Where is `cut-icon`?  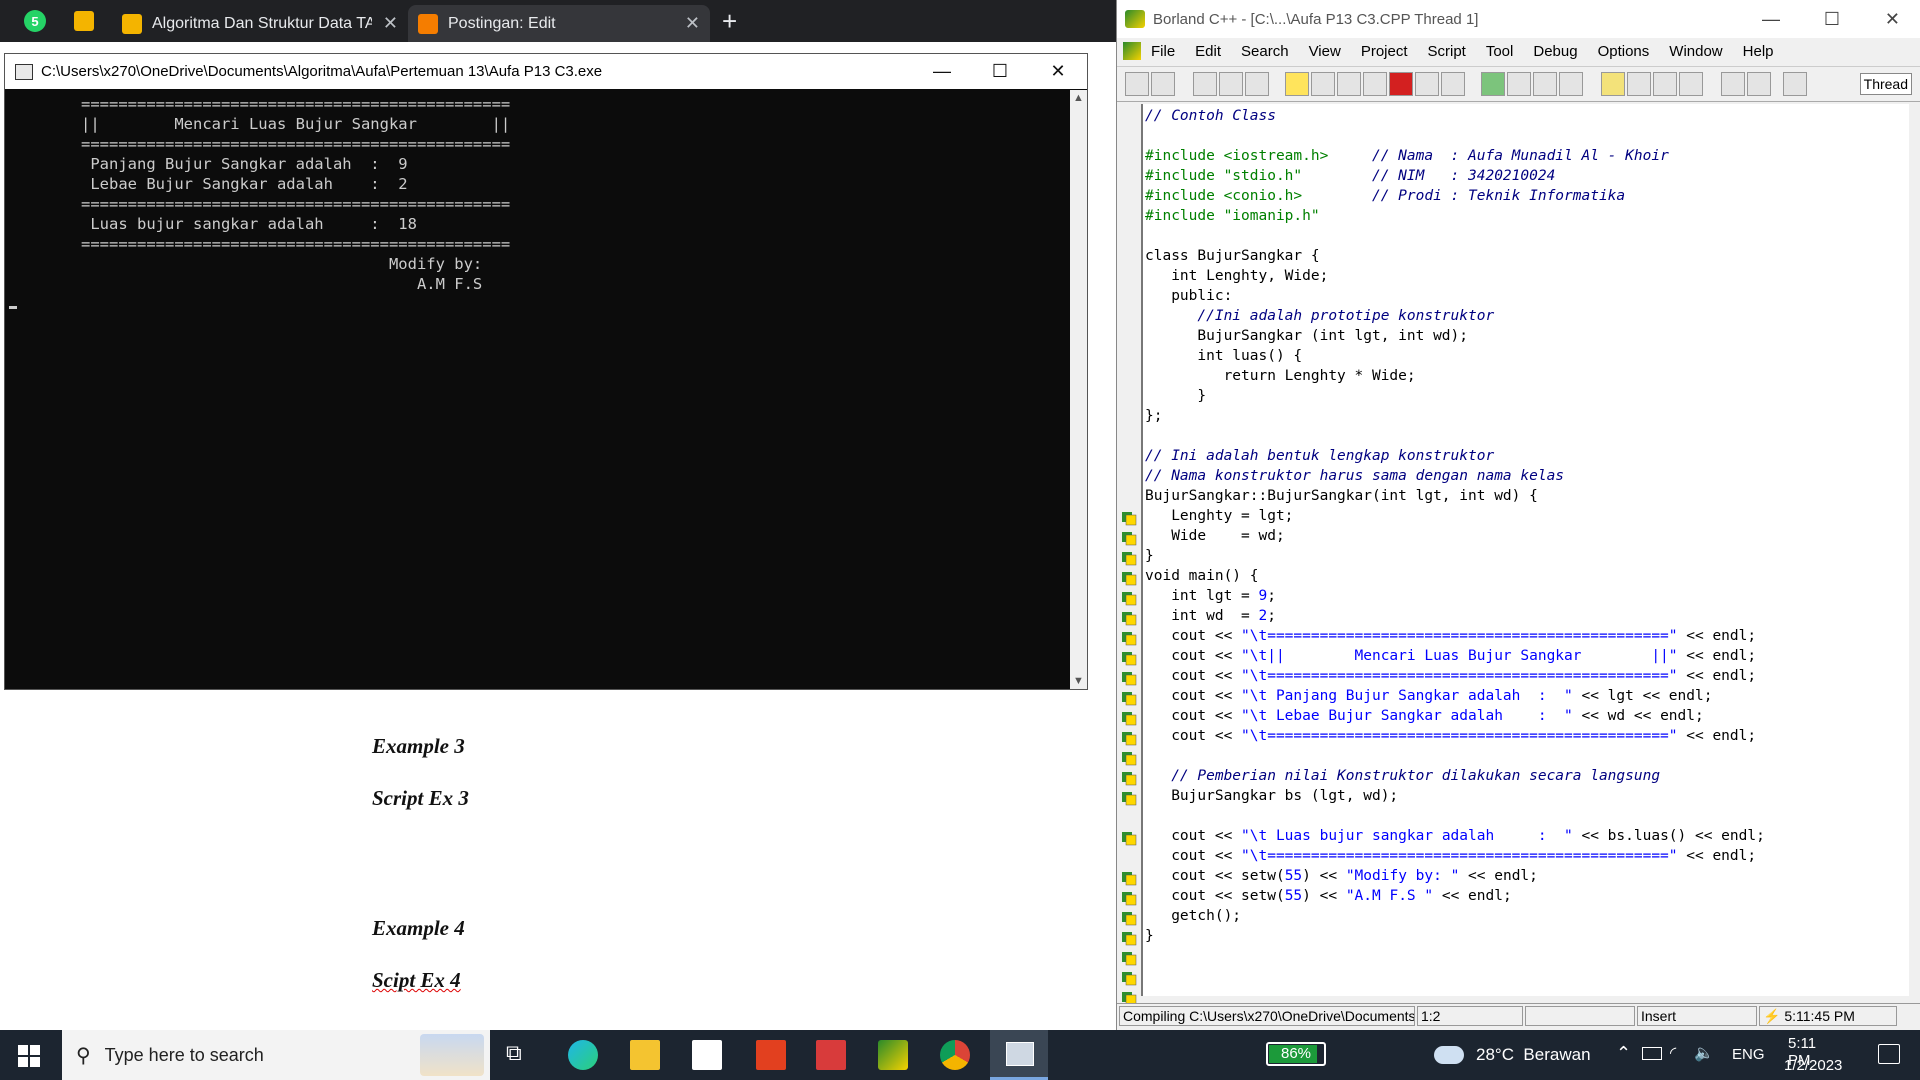
cut-icon is located at coordinates (1519, 84).